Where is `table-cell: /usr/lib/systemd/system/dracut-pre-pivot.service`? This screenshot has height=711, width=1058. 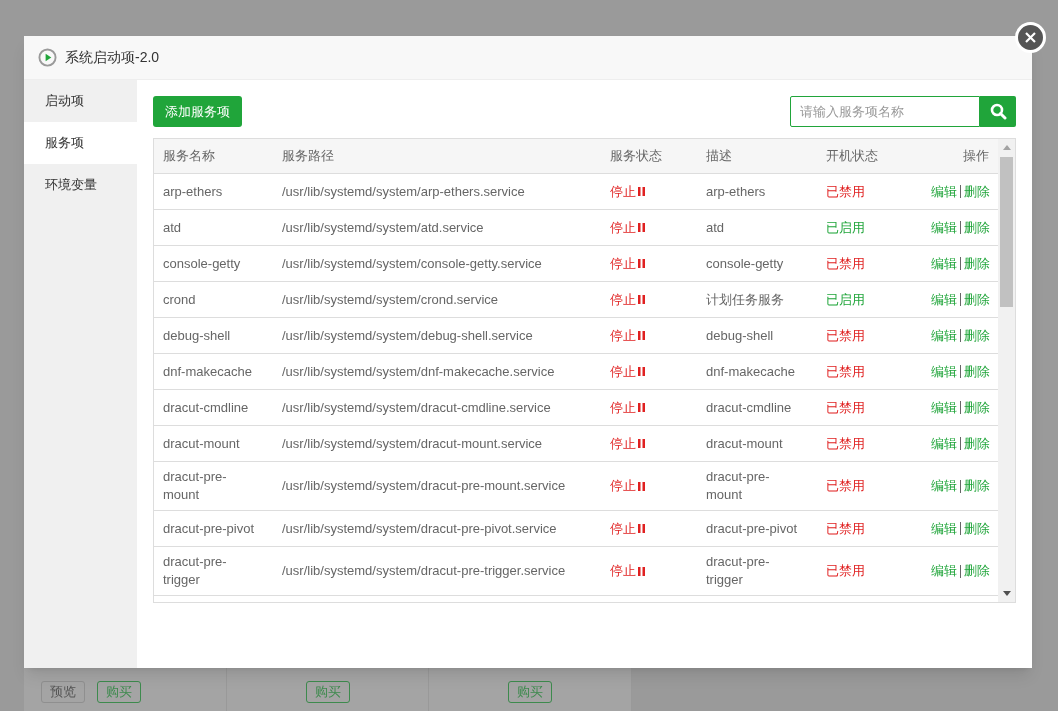
table-cell: /usr/lib/systemd/system/dracut-pre-pivot.service is located at coordinates (419, 528).